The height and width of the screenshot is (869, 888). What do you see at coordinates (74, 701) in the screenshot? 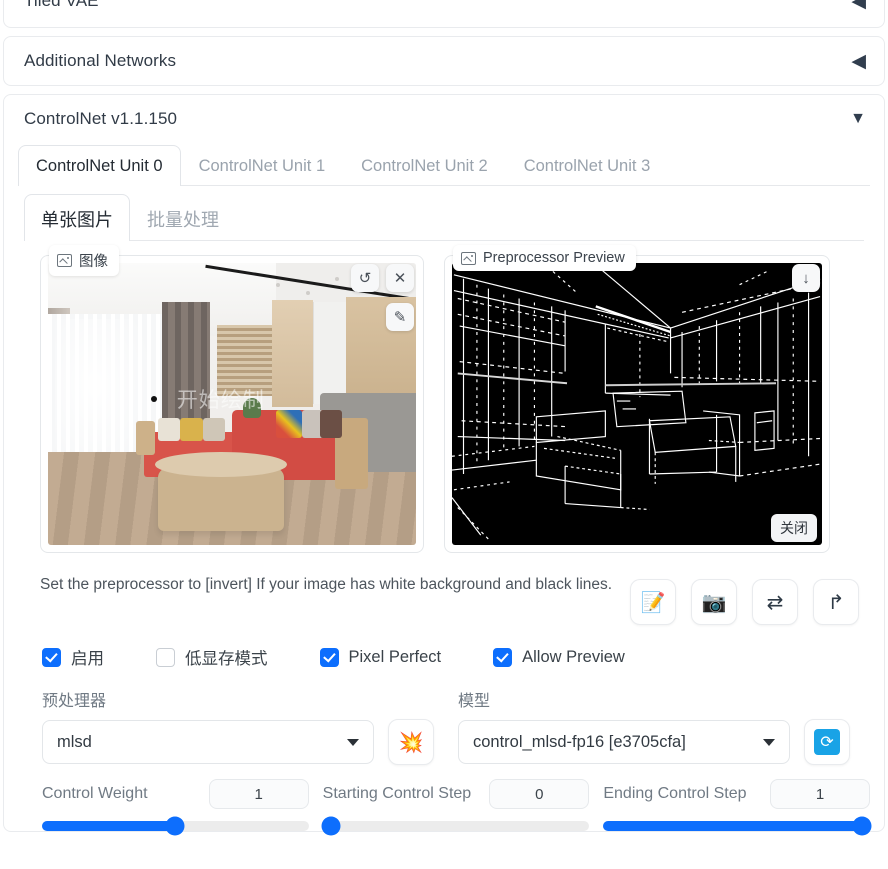
I see `preprocessor-label: 预处理器` at bounding box center [74, 701].